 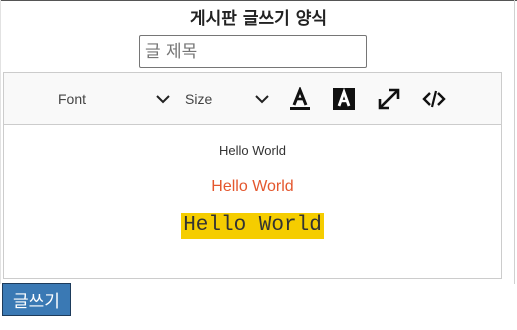 What do you see at coordinates (344, 99) in the screenshot?
I see `background-color-icon` at bounding box center [344, 99].